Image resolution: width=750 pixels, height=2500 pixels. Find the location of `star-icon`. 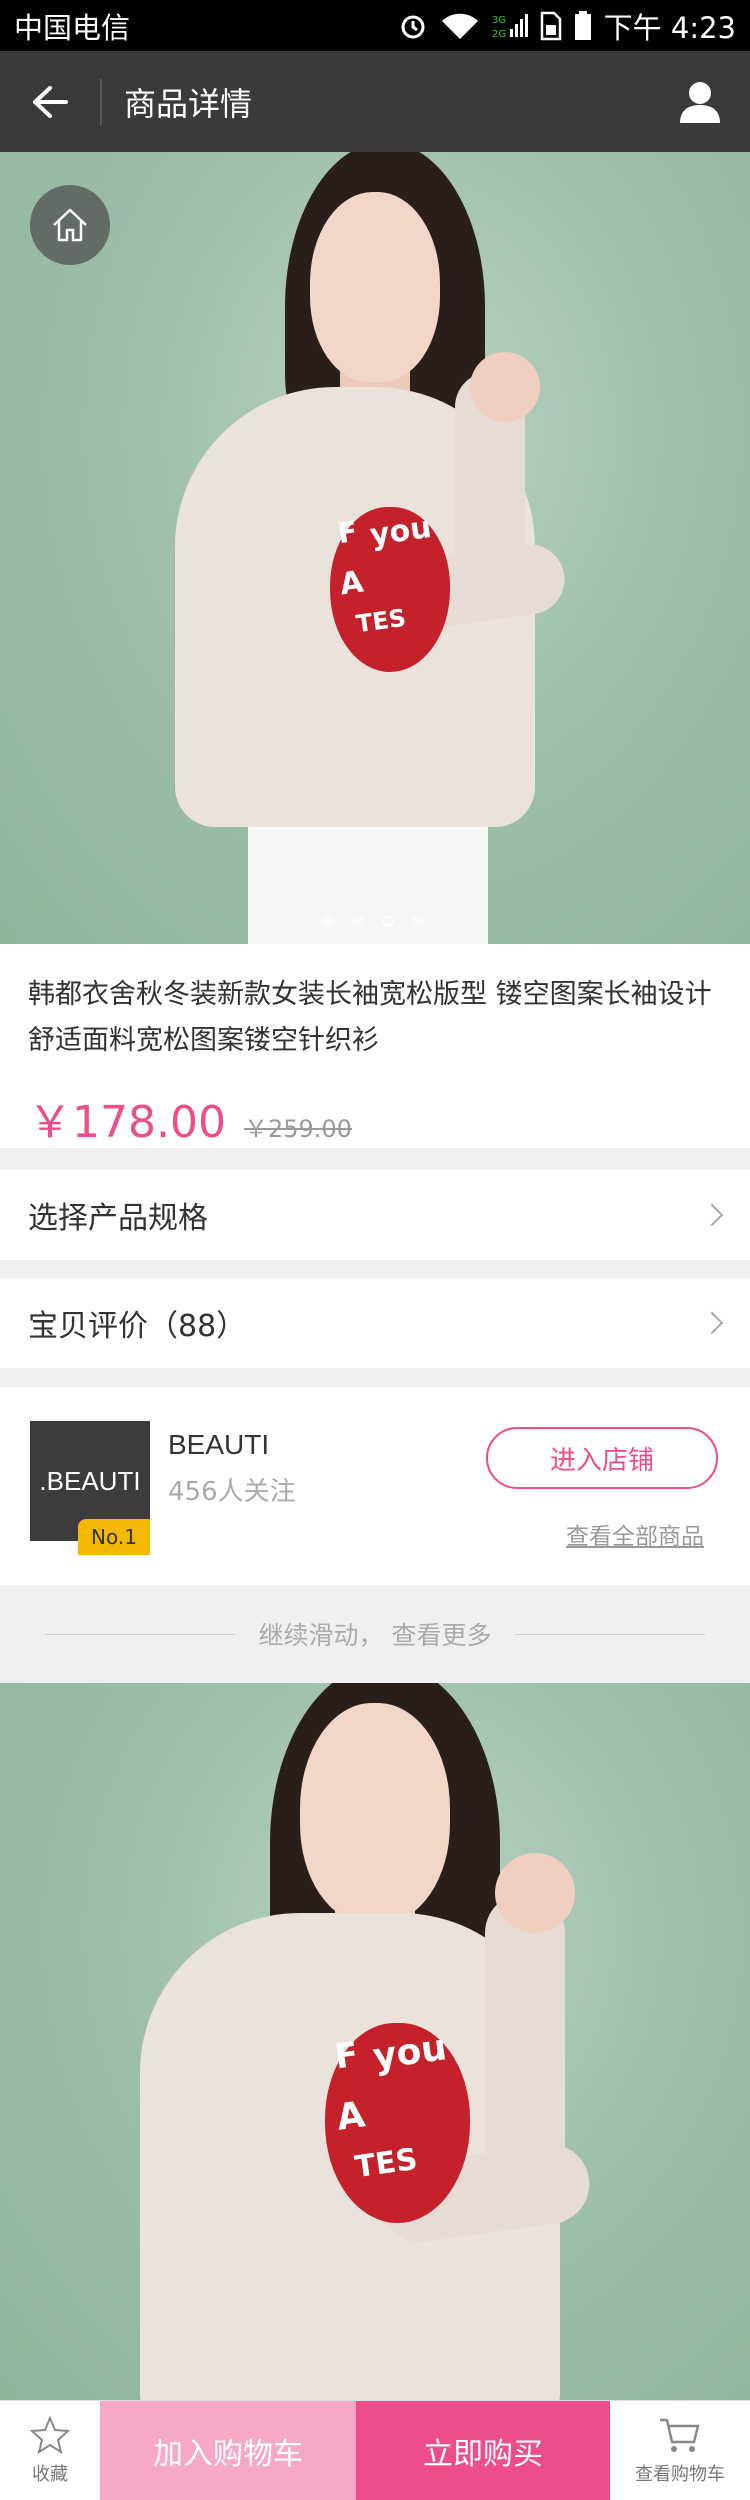

star-icon is located at coordinates (50, 2435).